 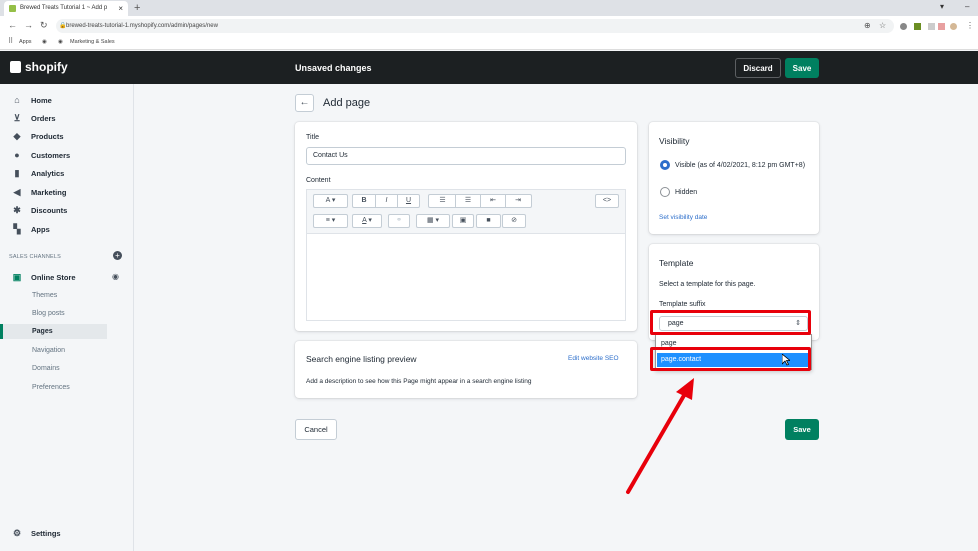 What do you see at coordinates (66, 155) in the screenshot?
I see `sidebar-item-customers: ● Customers` at bounding box center [66, 155].